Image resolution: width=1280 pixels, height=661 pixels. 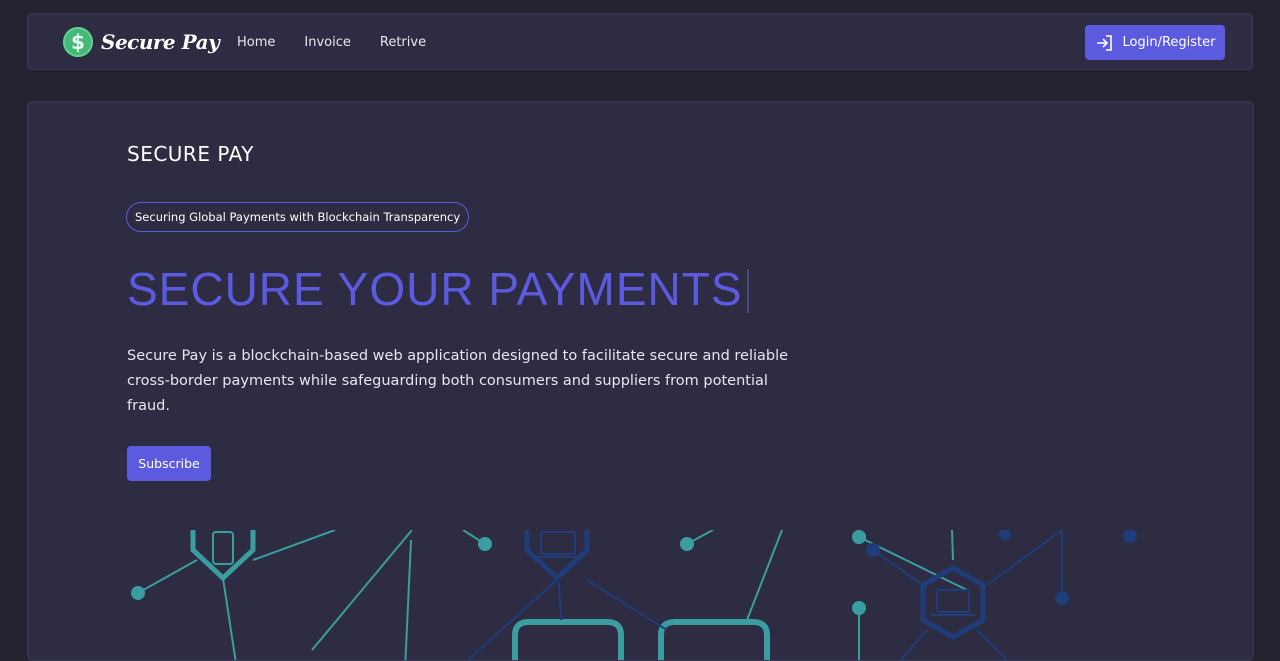 I want to click on dollar-coin-icon: $, so click(x=78, y=42).